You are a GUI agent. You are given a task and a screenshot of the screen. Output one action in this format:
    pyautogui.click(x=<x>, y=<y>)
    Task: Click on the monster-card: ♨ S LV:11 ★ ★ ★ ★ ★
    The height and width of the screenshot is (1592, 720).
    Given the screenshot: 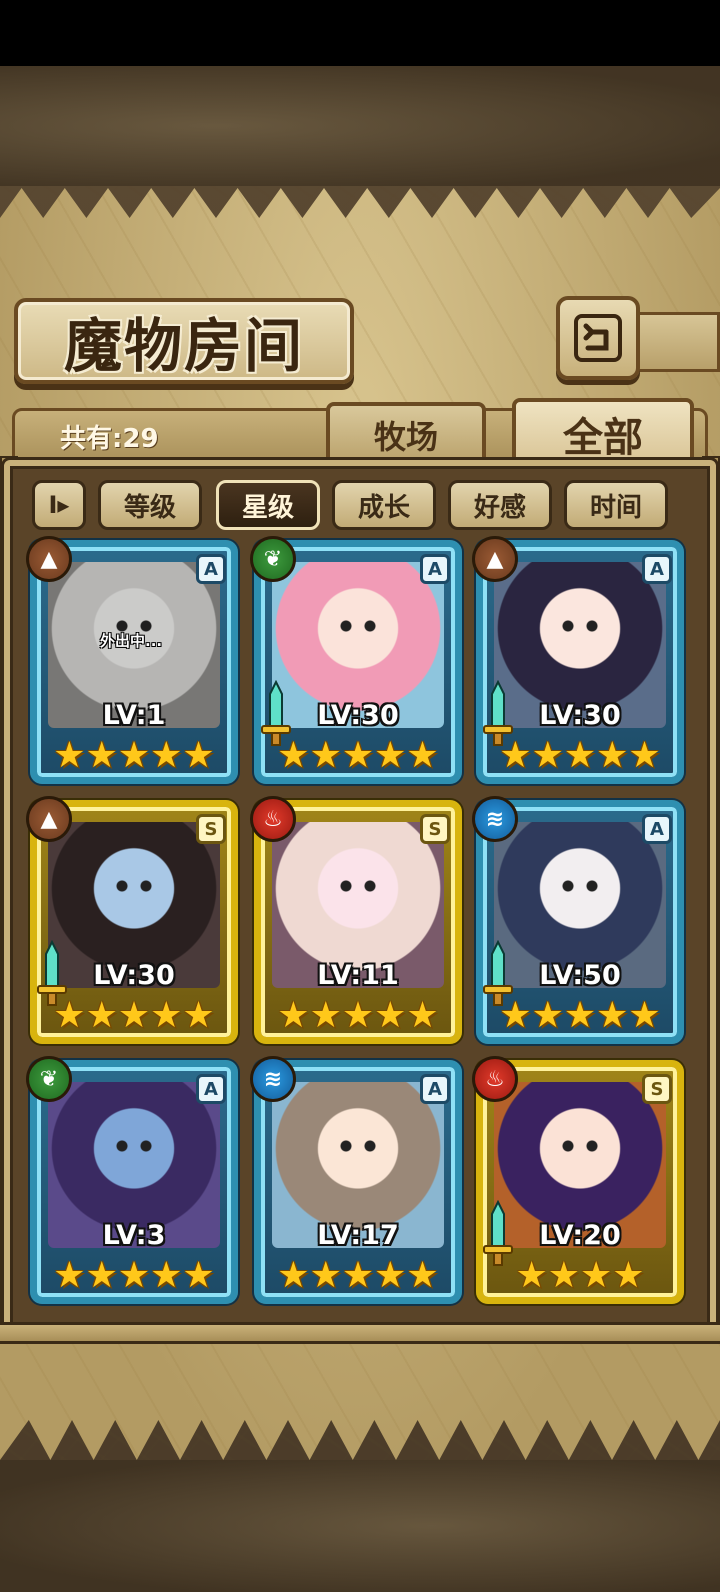 What is the action you would take?
    pyautogui.click(x=356, y=920)
    